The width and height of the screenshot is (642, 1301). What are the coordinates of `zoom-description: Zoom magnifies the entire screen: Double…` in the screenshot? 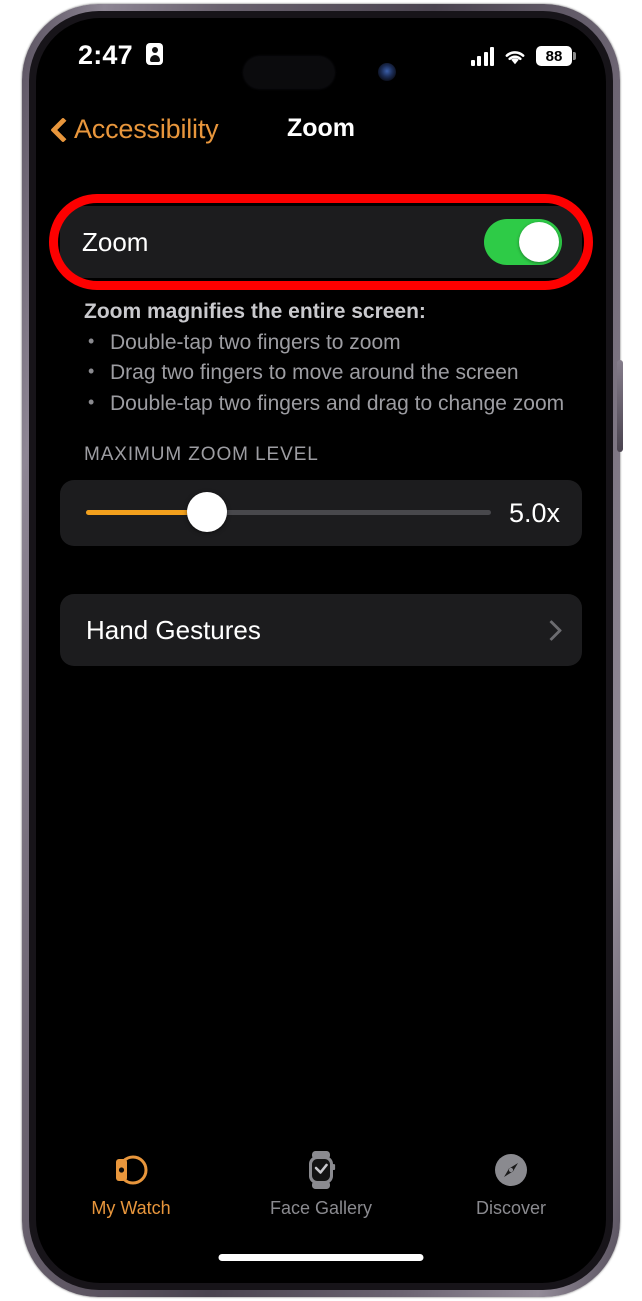 It's located at (339, 358).